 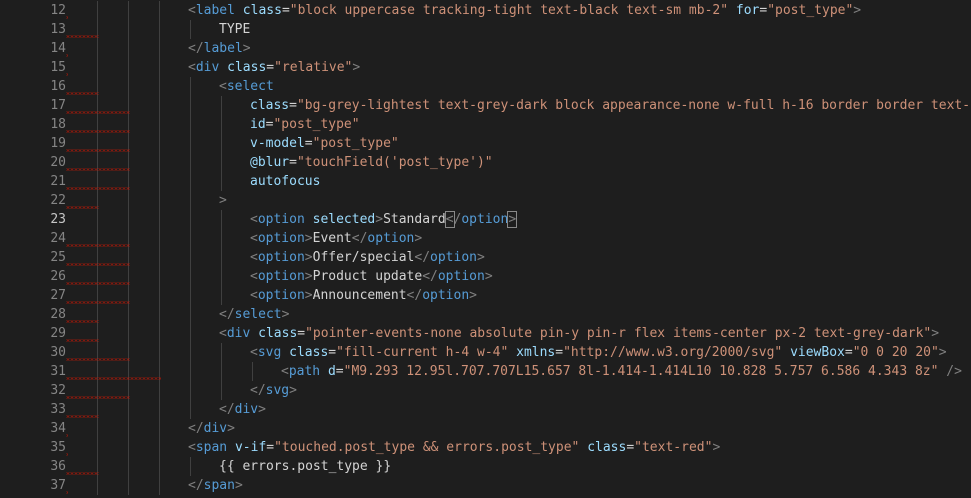 I want to click on line-number-text: 36, so click(x=58, y=466).